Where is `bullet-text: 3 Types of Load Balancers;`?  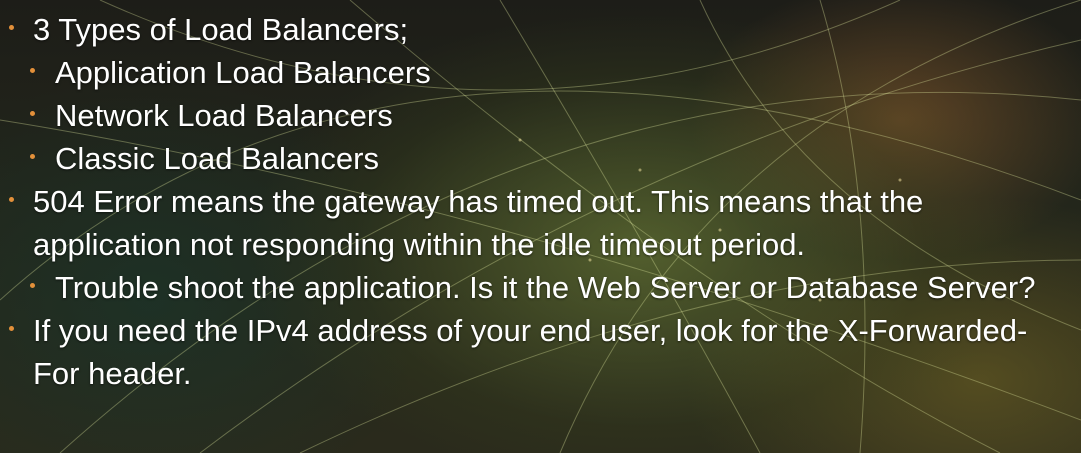
bullet-text: 3 Types of Load Balancers; is located at coordinates (221, 29).